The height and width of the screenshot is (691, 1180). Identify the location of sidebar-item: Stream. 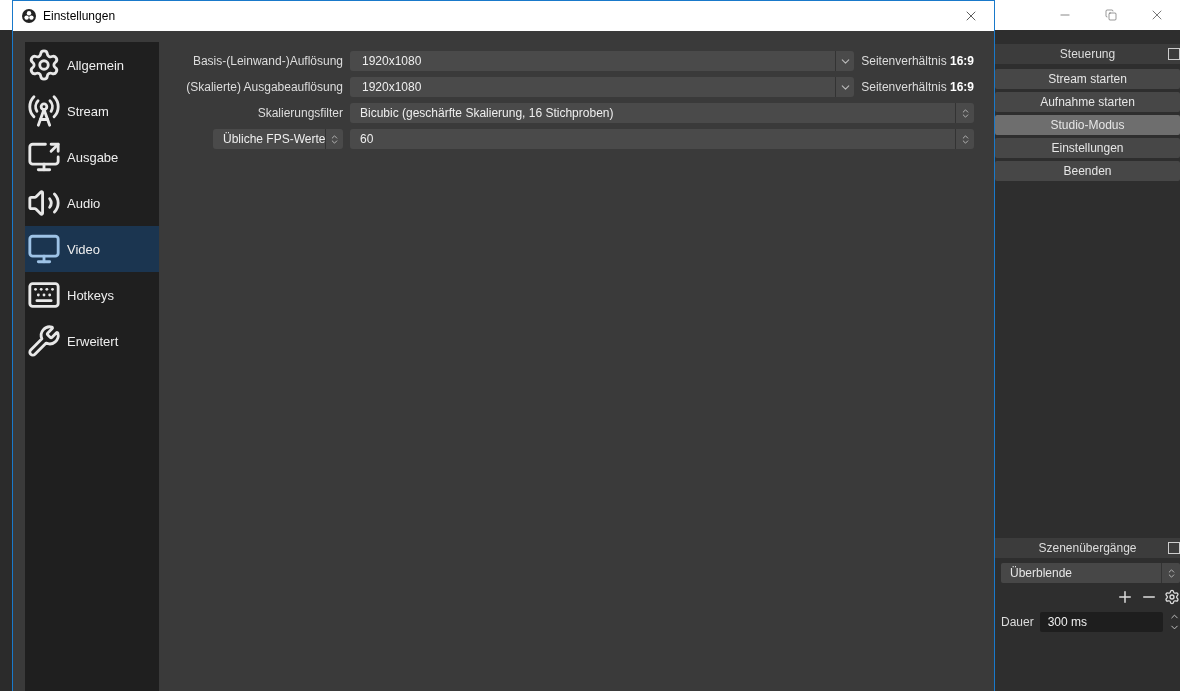
(92, 111).